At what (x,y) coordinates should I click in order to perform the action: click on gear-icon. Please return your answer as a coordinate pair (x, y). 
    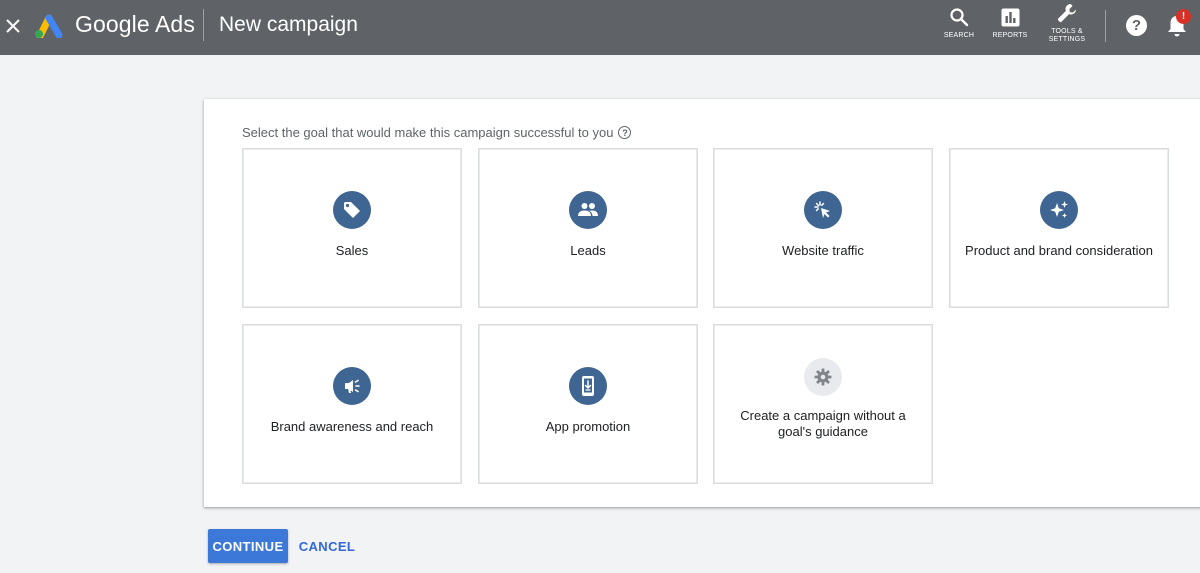
    Looking at the image, I should click on (823, 377).